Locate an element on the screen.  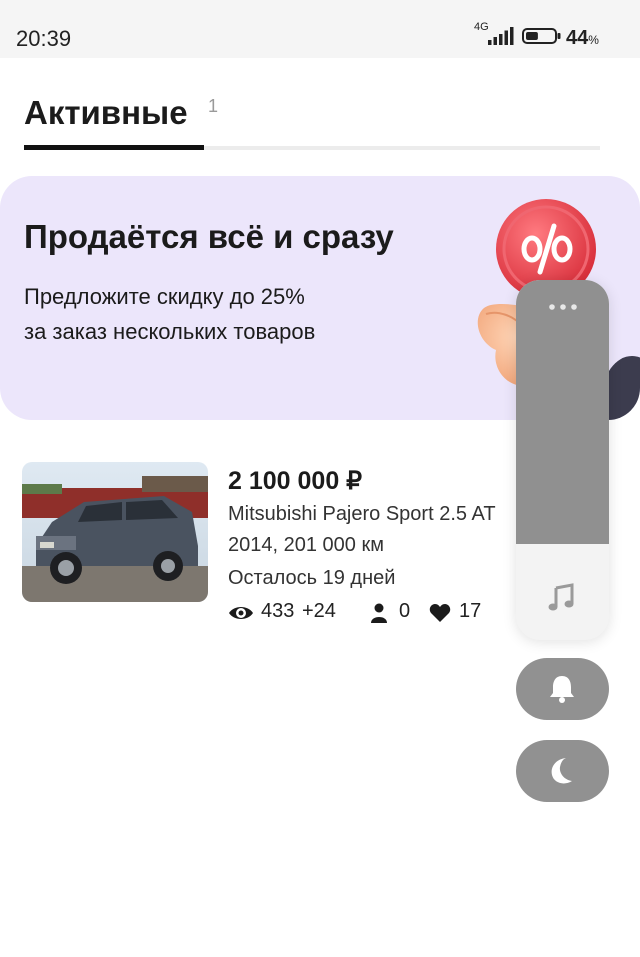
contacts-count: 0 is located at coordinates (405, 611).